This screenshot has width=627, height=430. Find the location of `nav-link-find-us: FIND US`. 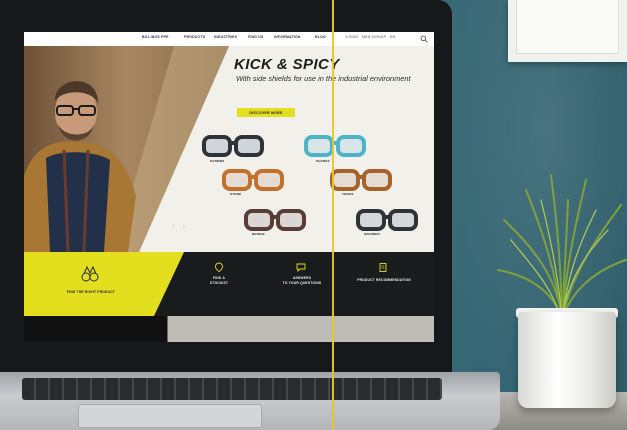

nav-link-find-us: FIND US is located at coordinates (255, 37).